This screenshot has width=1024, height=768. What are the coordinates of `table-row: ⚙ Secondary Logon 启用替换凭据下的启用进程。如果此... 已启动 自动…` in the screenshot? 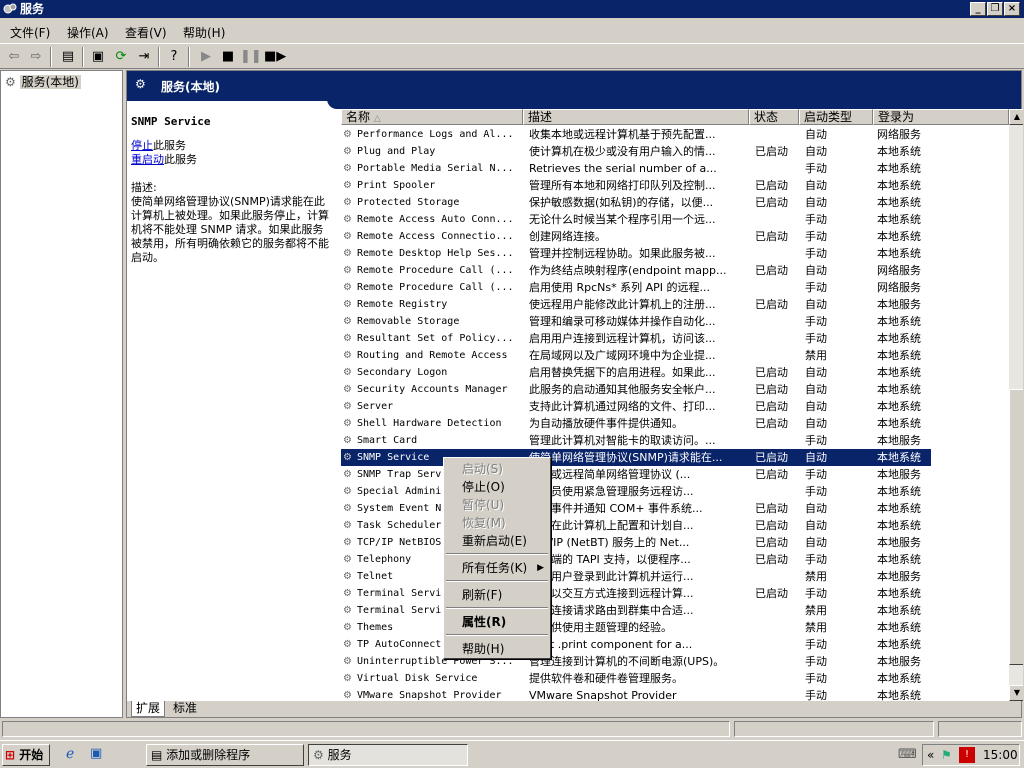 It's located at (636, 372).